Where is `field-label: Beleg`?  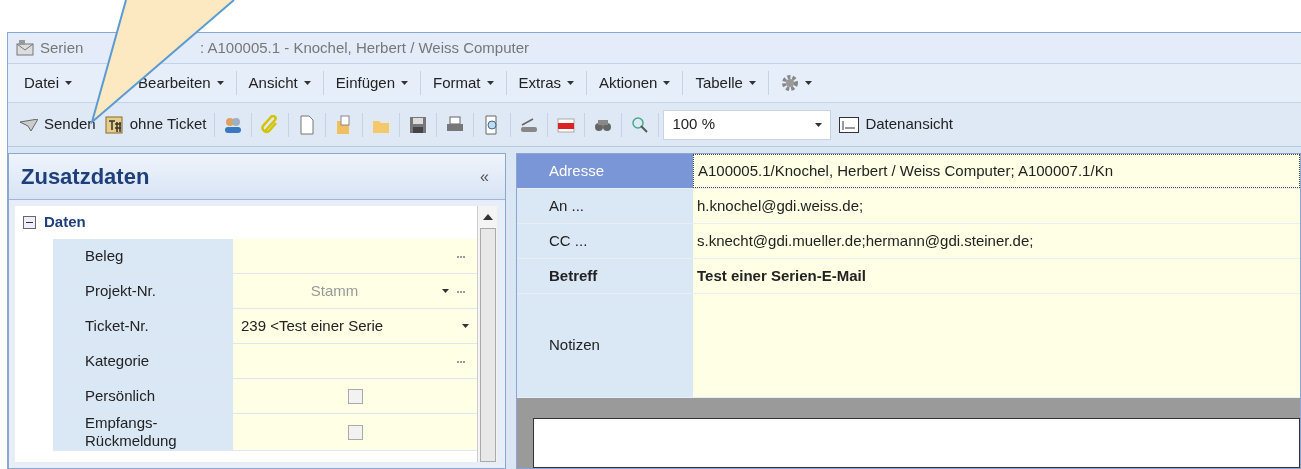 field-label: Beleg is located at coordinates (104, 256).